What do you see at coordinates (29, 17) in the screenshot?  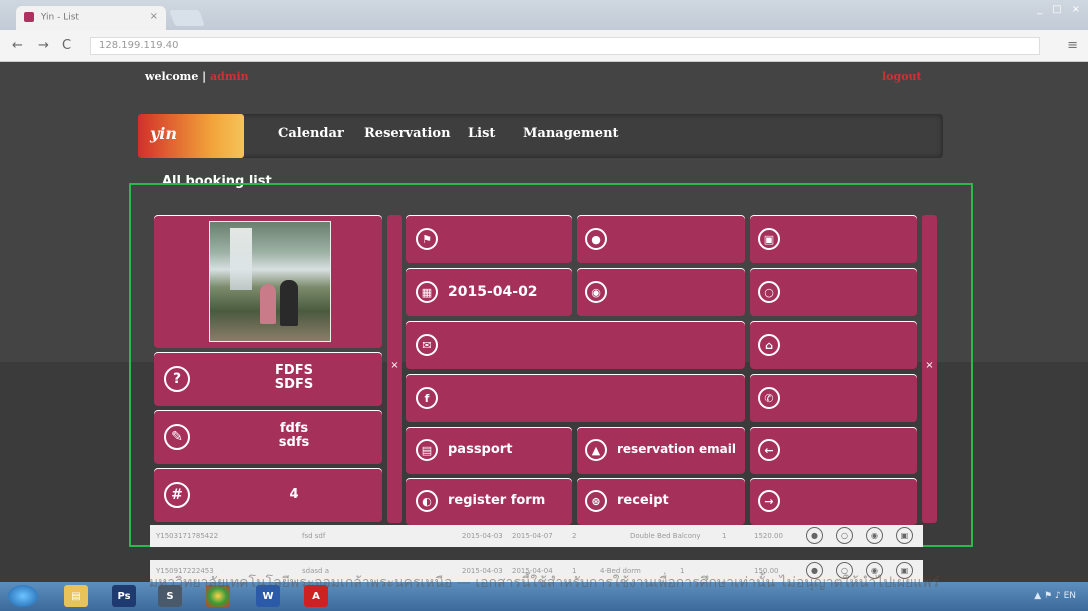 I see `favicon-icon` at bounding box center [29, 17].